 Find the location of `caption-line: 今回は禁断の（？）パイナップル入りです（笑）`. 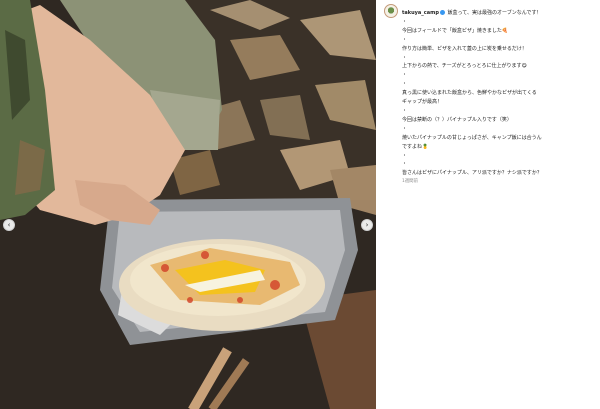

caption-line: 今回は禁断の（？）パイナップル入りです（笑） is located at coordinates (457, 119).